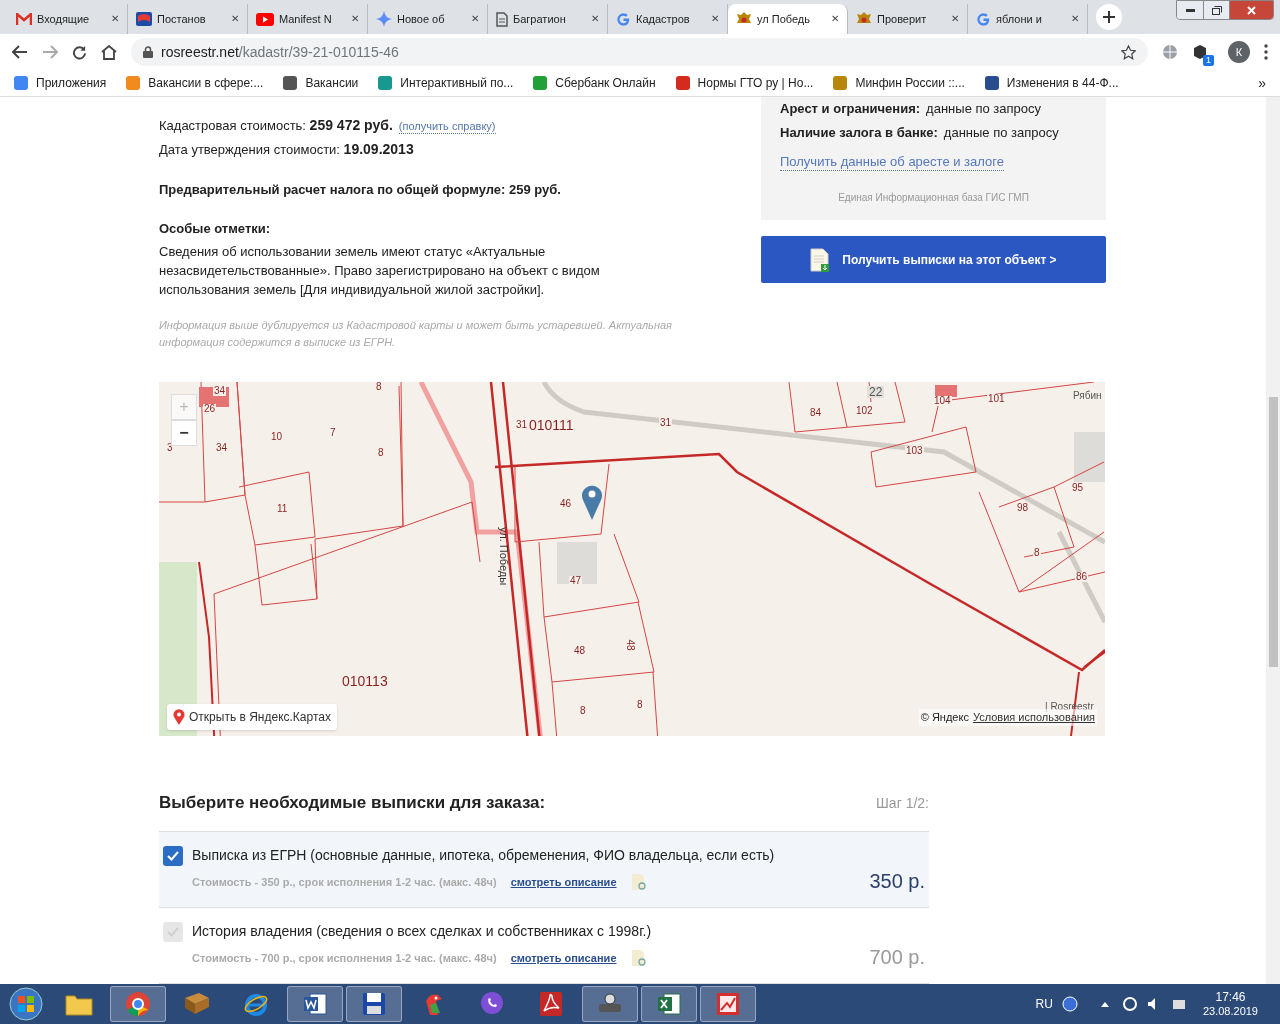 Image resolution: width=1280 pixels, height=1024 pixels. Describe the element at coordinates (503, 556) in the screenshot. I see `street-name: ул. Победы` at that location.